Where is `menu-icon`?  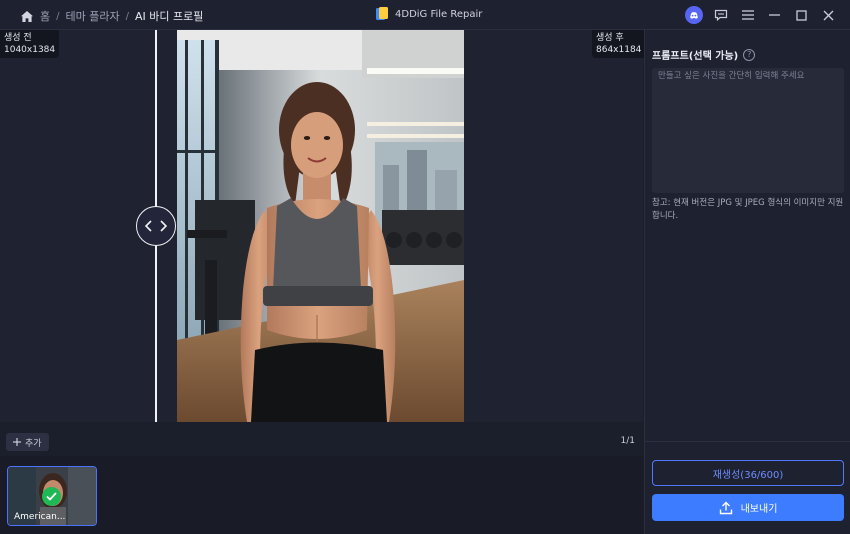 menu-icon is located at coordinates (747, 15).